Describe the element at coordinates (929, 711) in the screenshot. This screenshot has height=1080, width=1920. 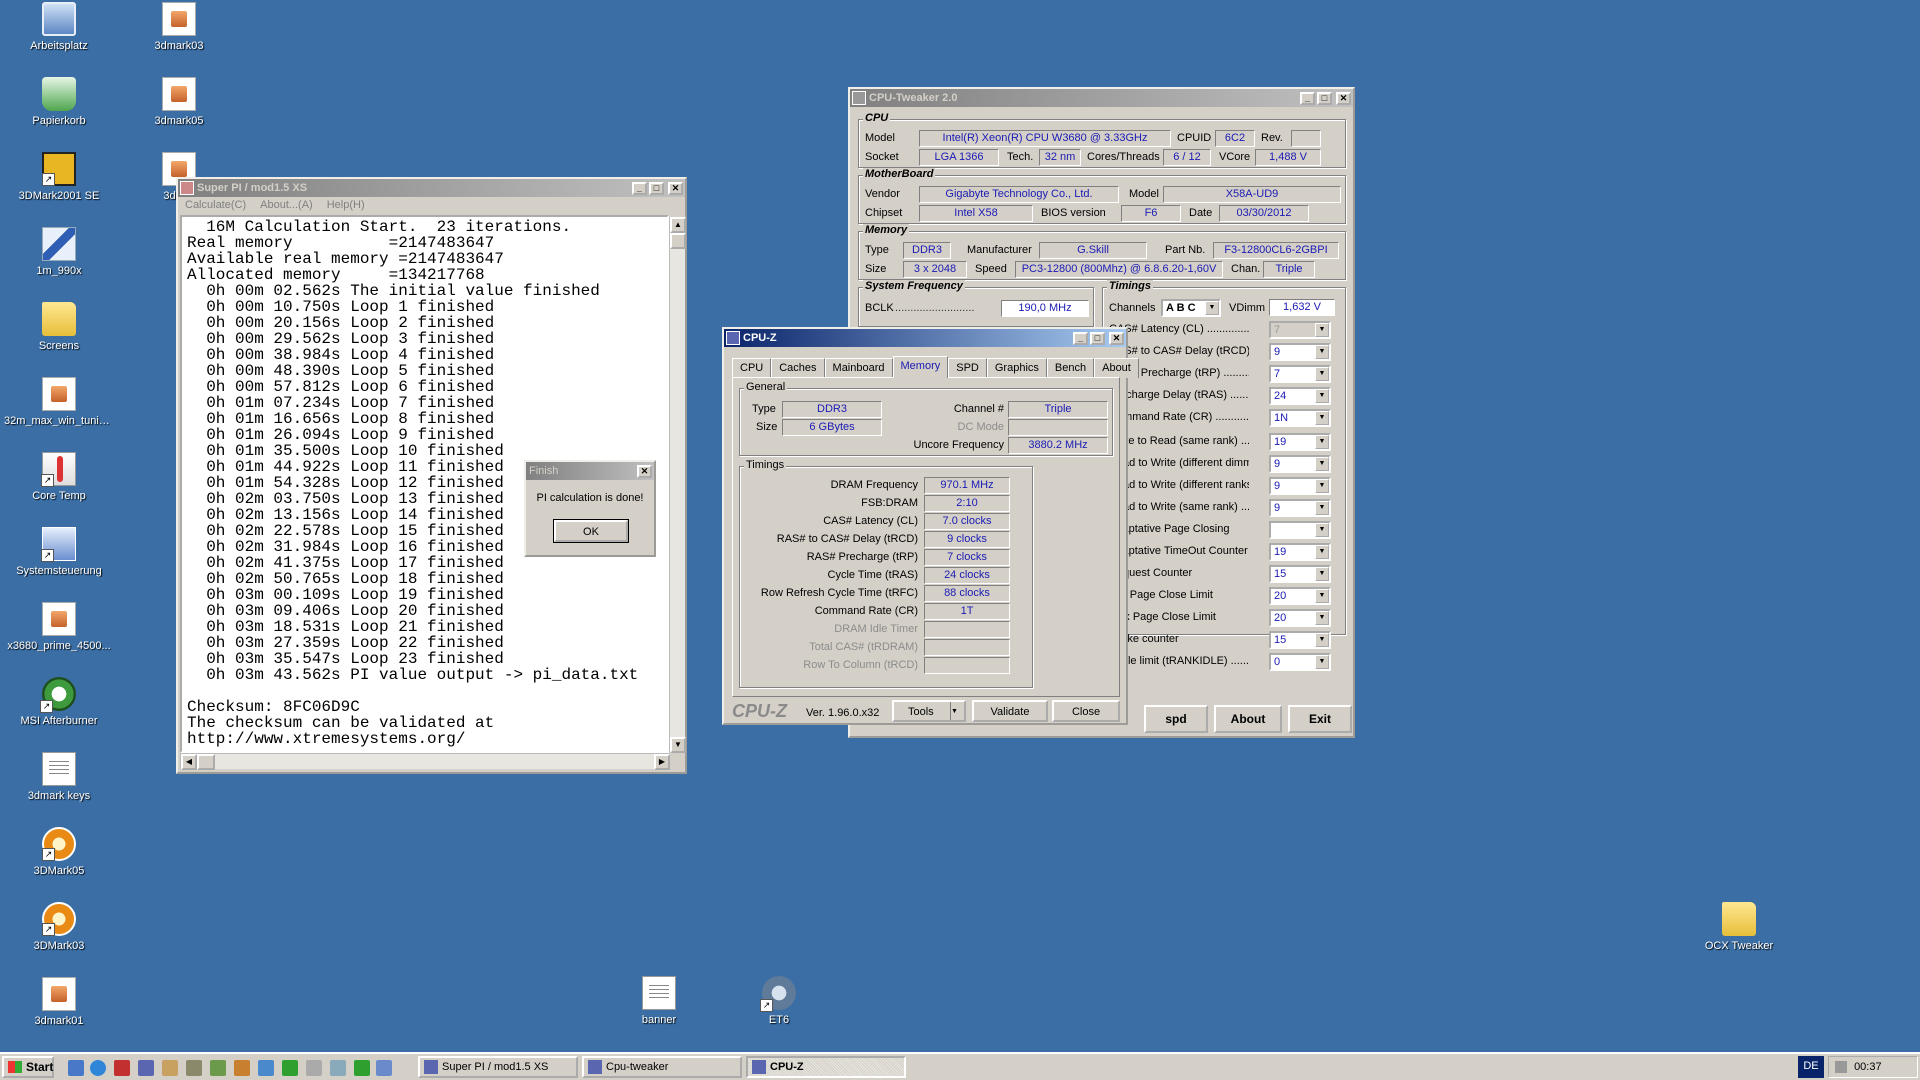
I see `cpuz-tools-button: Tools ▼` at that location.